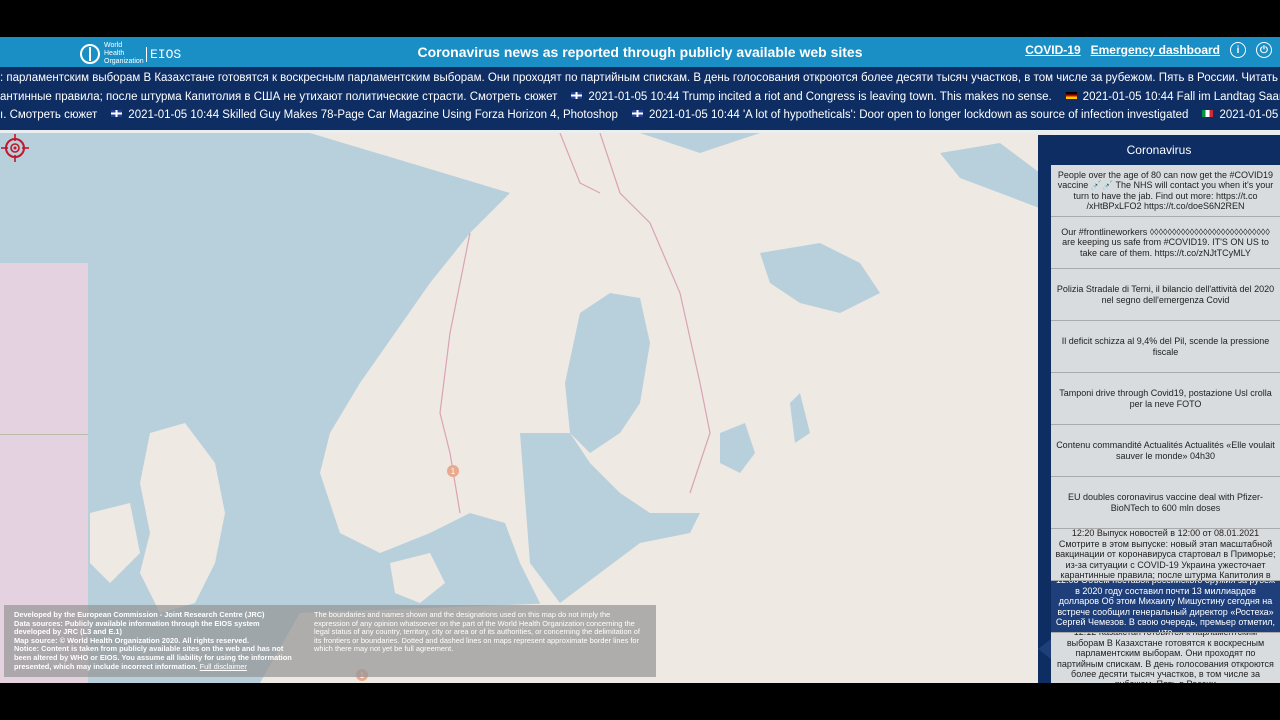  Describe the element at coordinates (1159, 150) in the screenshot. I see `news-panel-title: Coronavirus` at that location.